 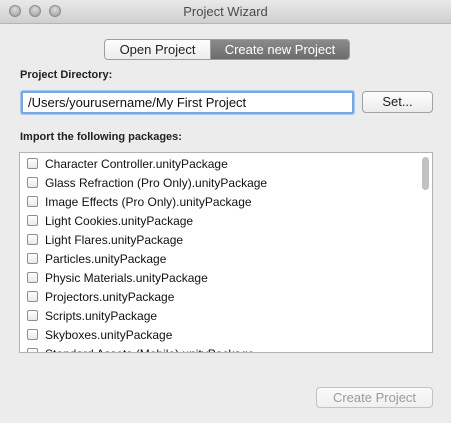 I want to click on package-list-item: Light Flares.unityPackage, so click(x=143, y=239).